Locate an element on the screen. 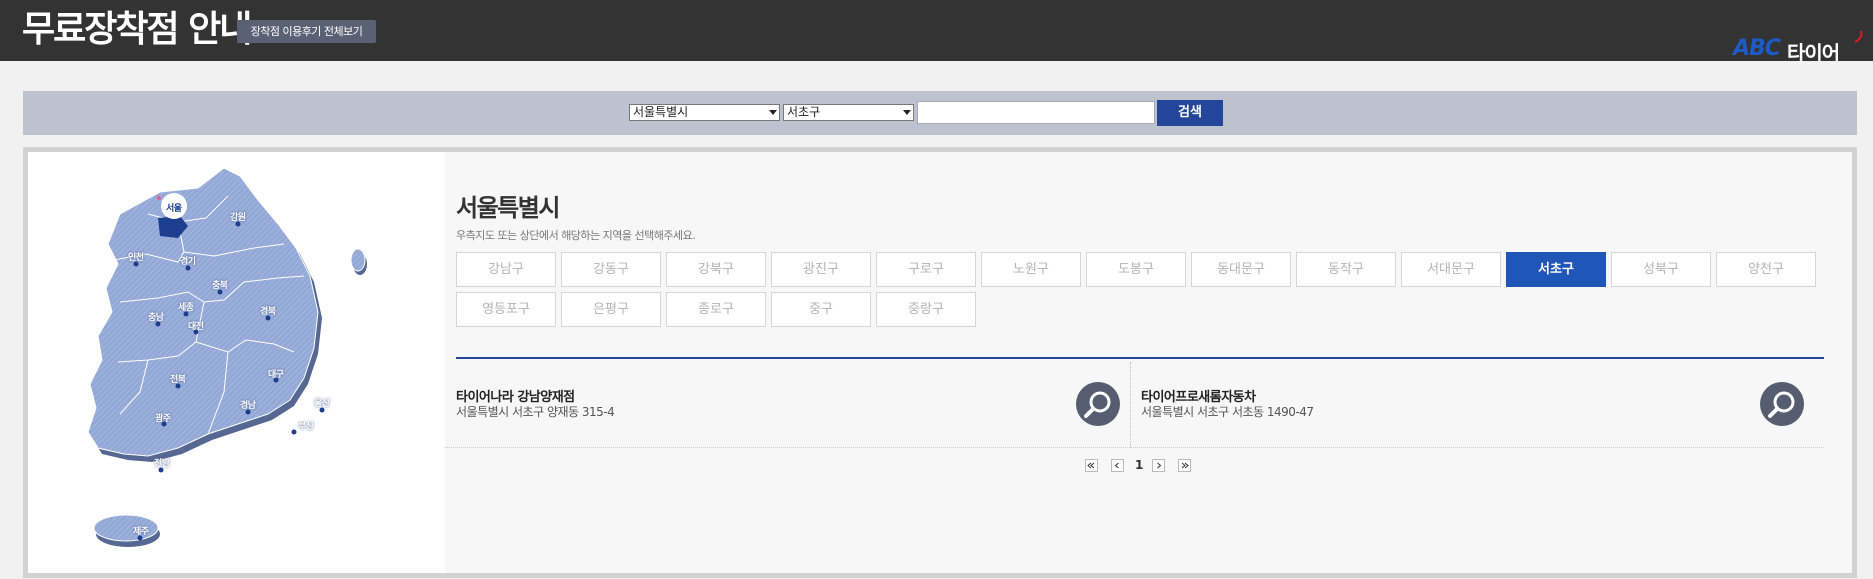 Image resolution: width=1873 pixels, height=579 pixels. district-button: 종로구 is located at coordinates (716, 309).